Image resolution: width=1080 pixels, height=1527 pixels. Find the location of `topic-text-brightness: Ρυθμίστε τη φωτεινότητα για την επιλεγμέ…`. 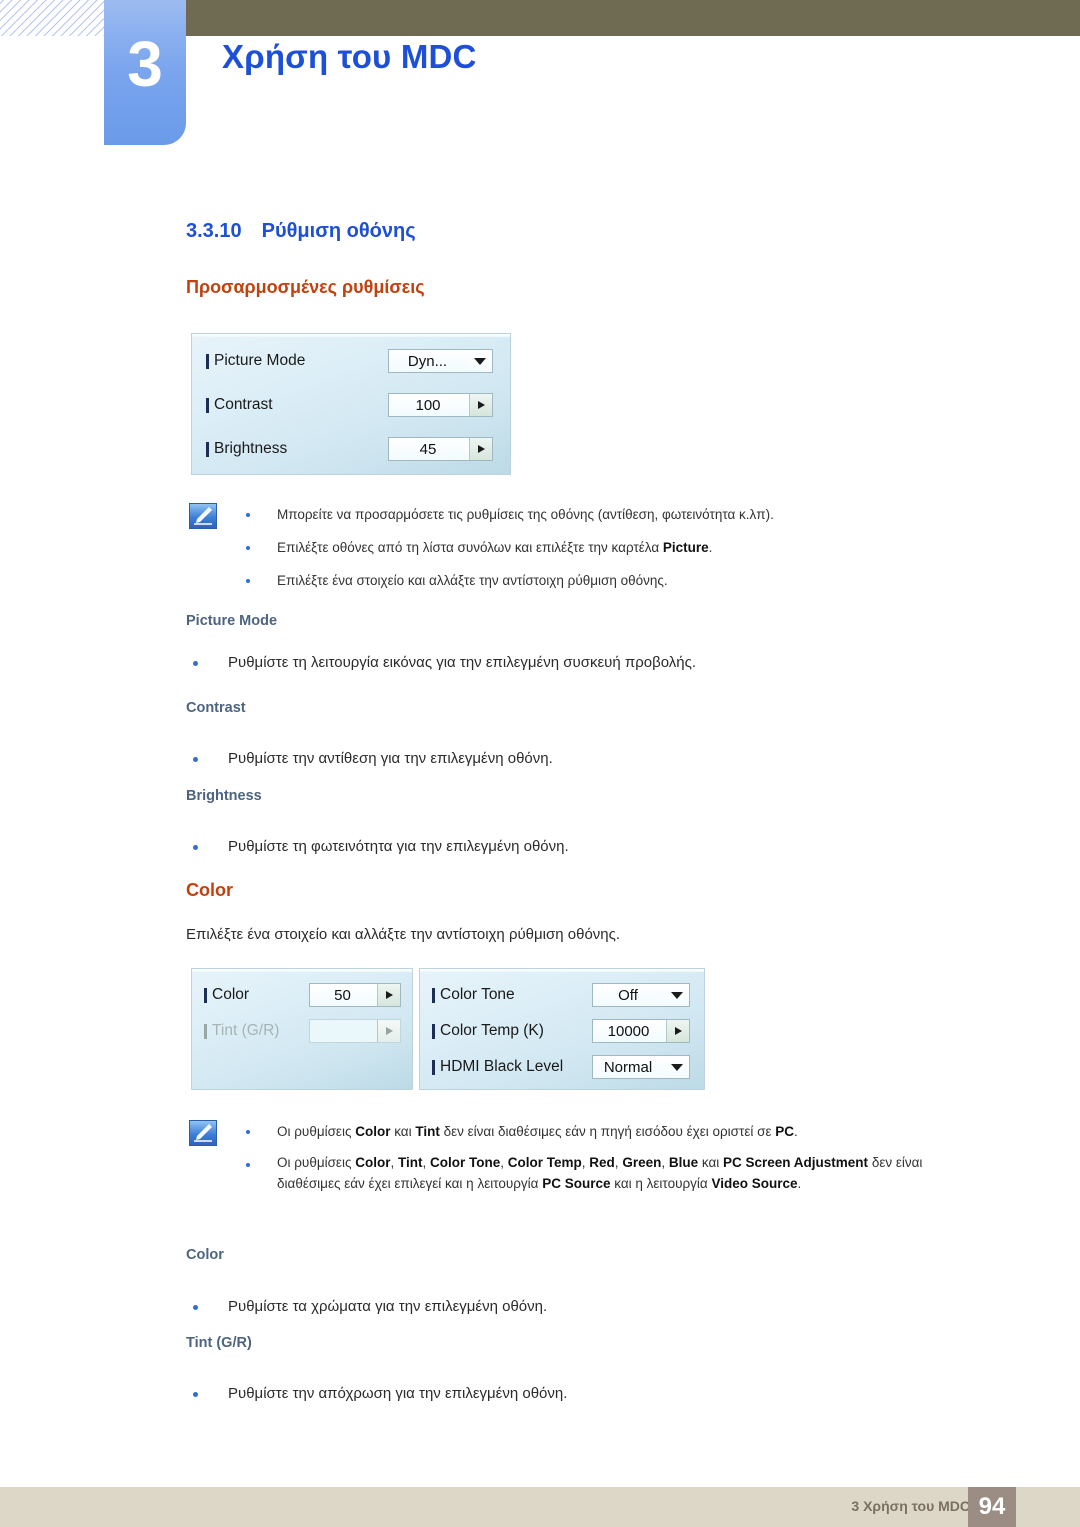

topic-text-brightness: Ρυθμίστε τη φωτεινότητα για την επιλεγμέ… is located at coordinates (398, 846).